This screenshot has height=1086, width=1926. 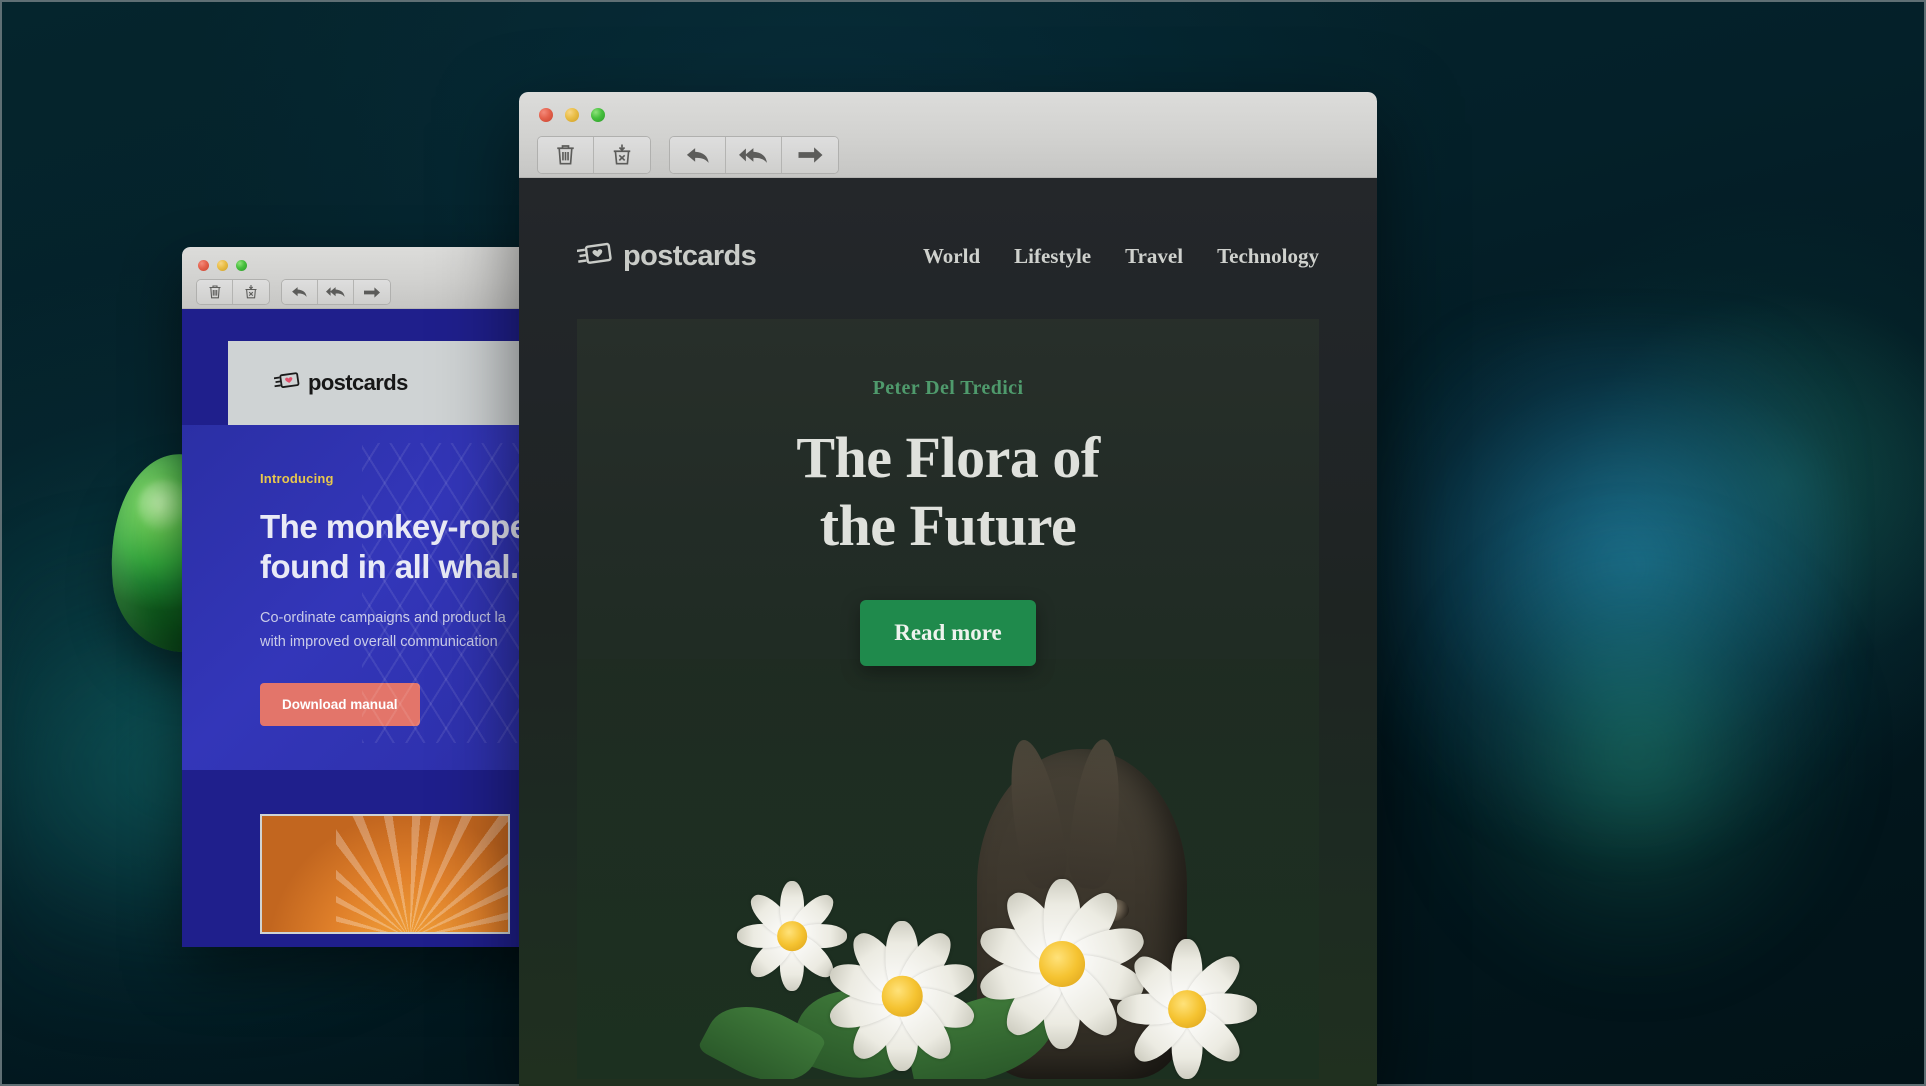 What do you see at coordinates (948, 525) in the screenshot?
I see `article-title-line2: the Future` at bounding box center [948, 525].